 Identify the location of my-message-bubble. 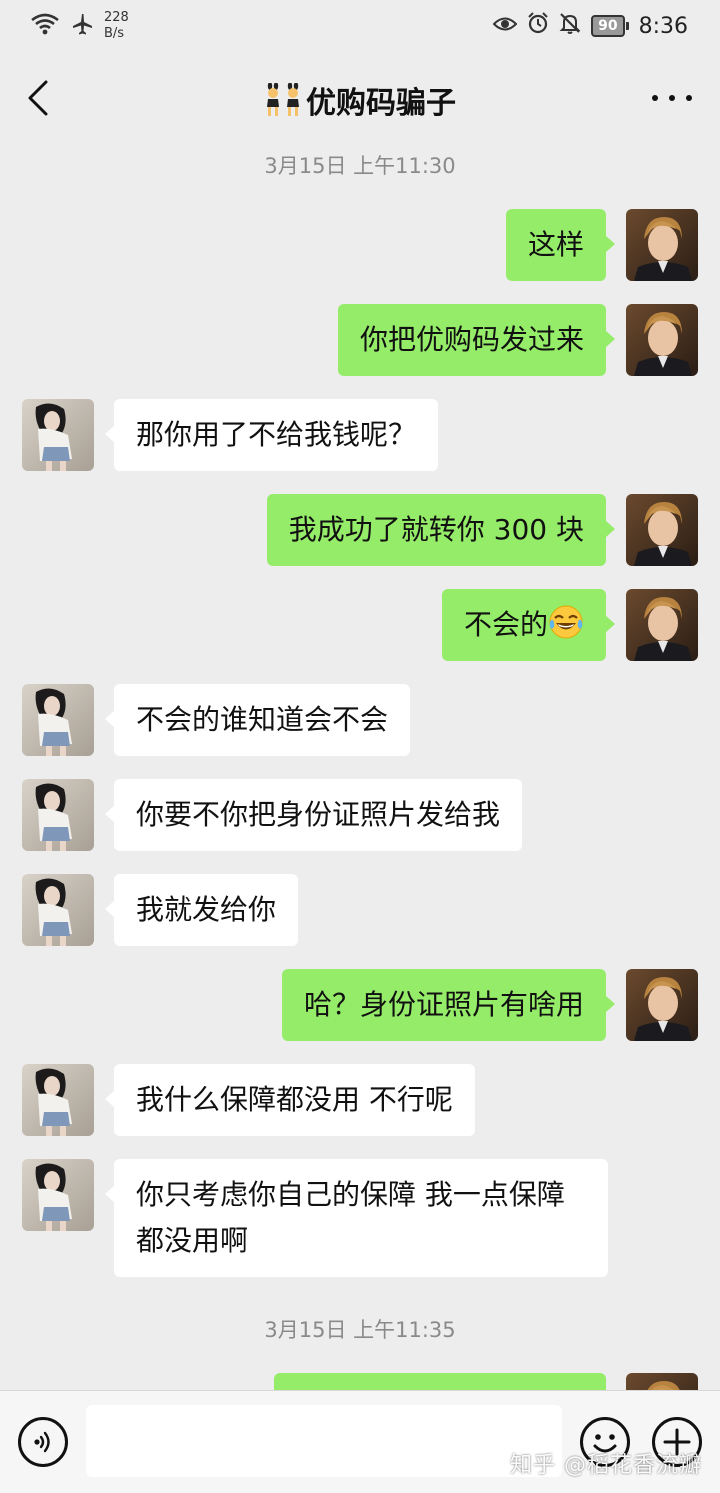
(440, 1381).